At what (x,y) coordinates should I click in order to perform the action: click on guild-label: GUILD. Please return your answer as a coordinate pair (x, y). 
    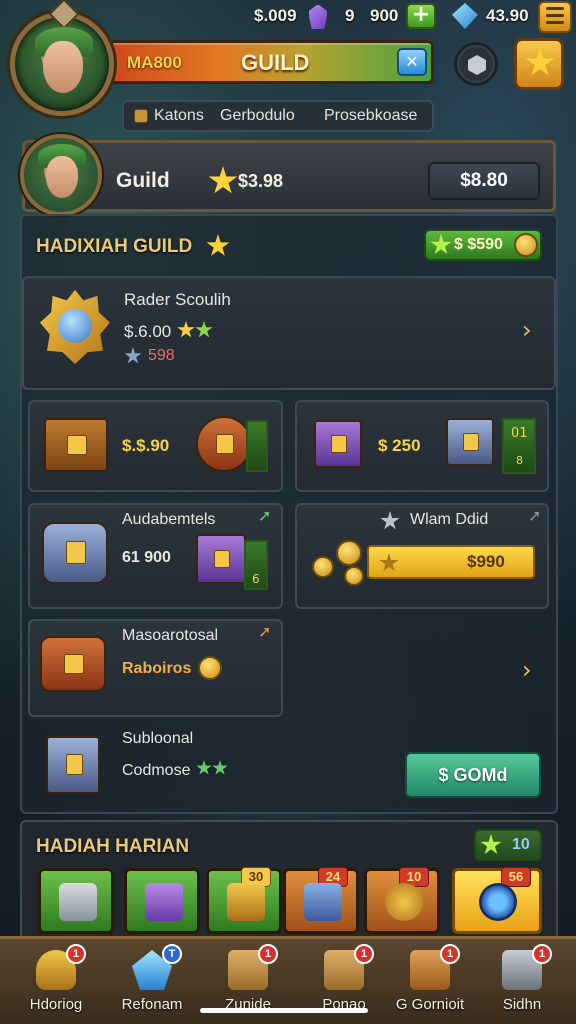
    Looking at the image, I should click on (275, 62).